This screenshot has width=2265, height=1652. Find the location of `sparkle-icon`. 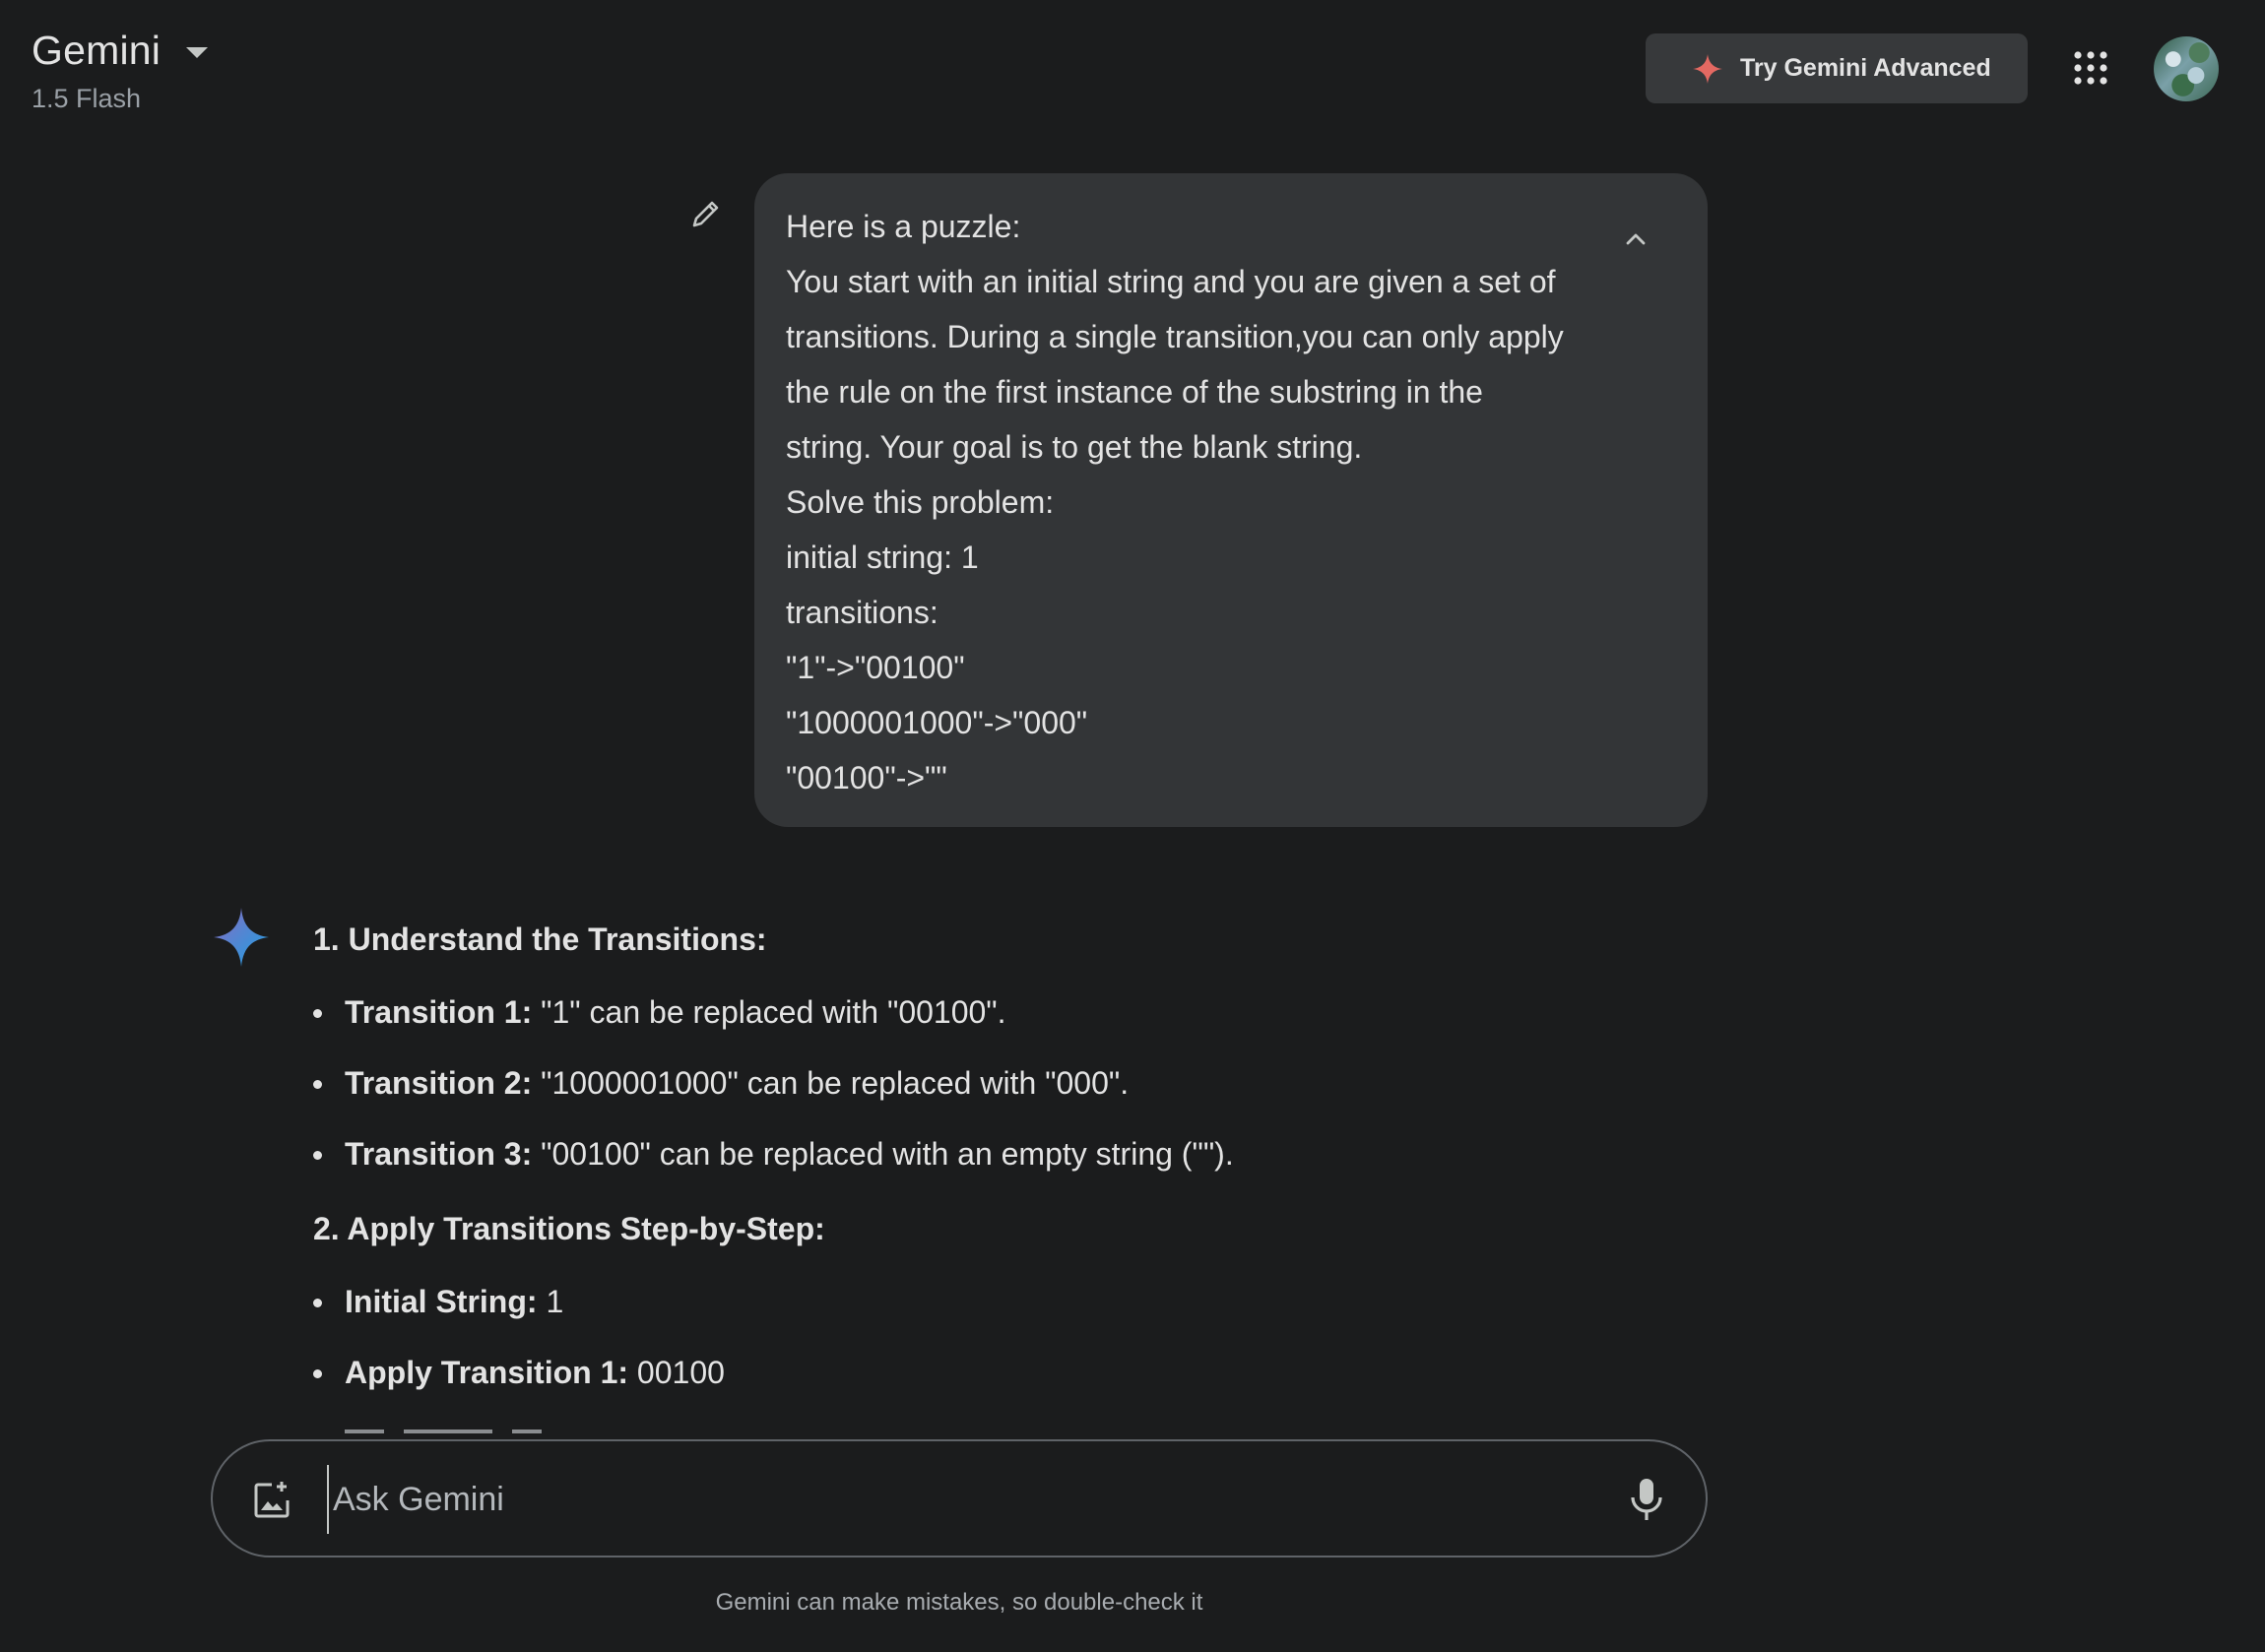

sparkle-icon is located at coordinates (1707, 68).